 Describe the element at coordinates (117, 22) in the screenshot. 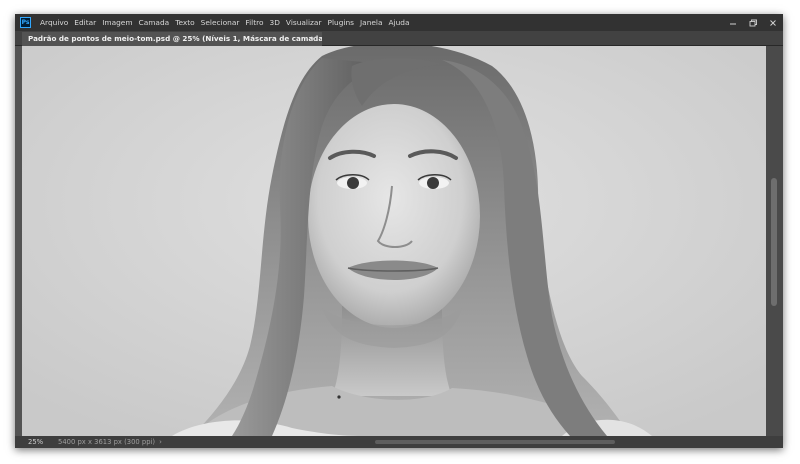

I see `menu-imagem: Imagem` at that location.